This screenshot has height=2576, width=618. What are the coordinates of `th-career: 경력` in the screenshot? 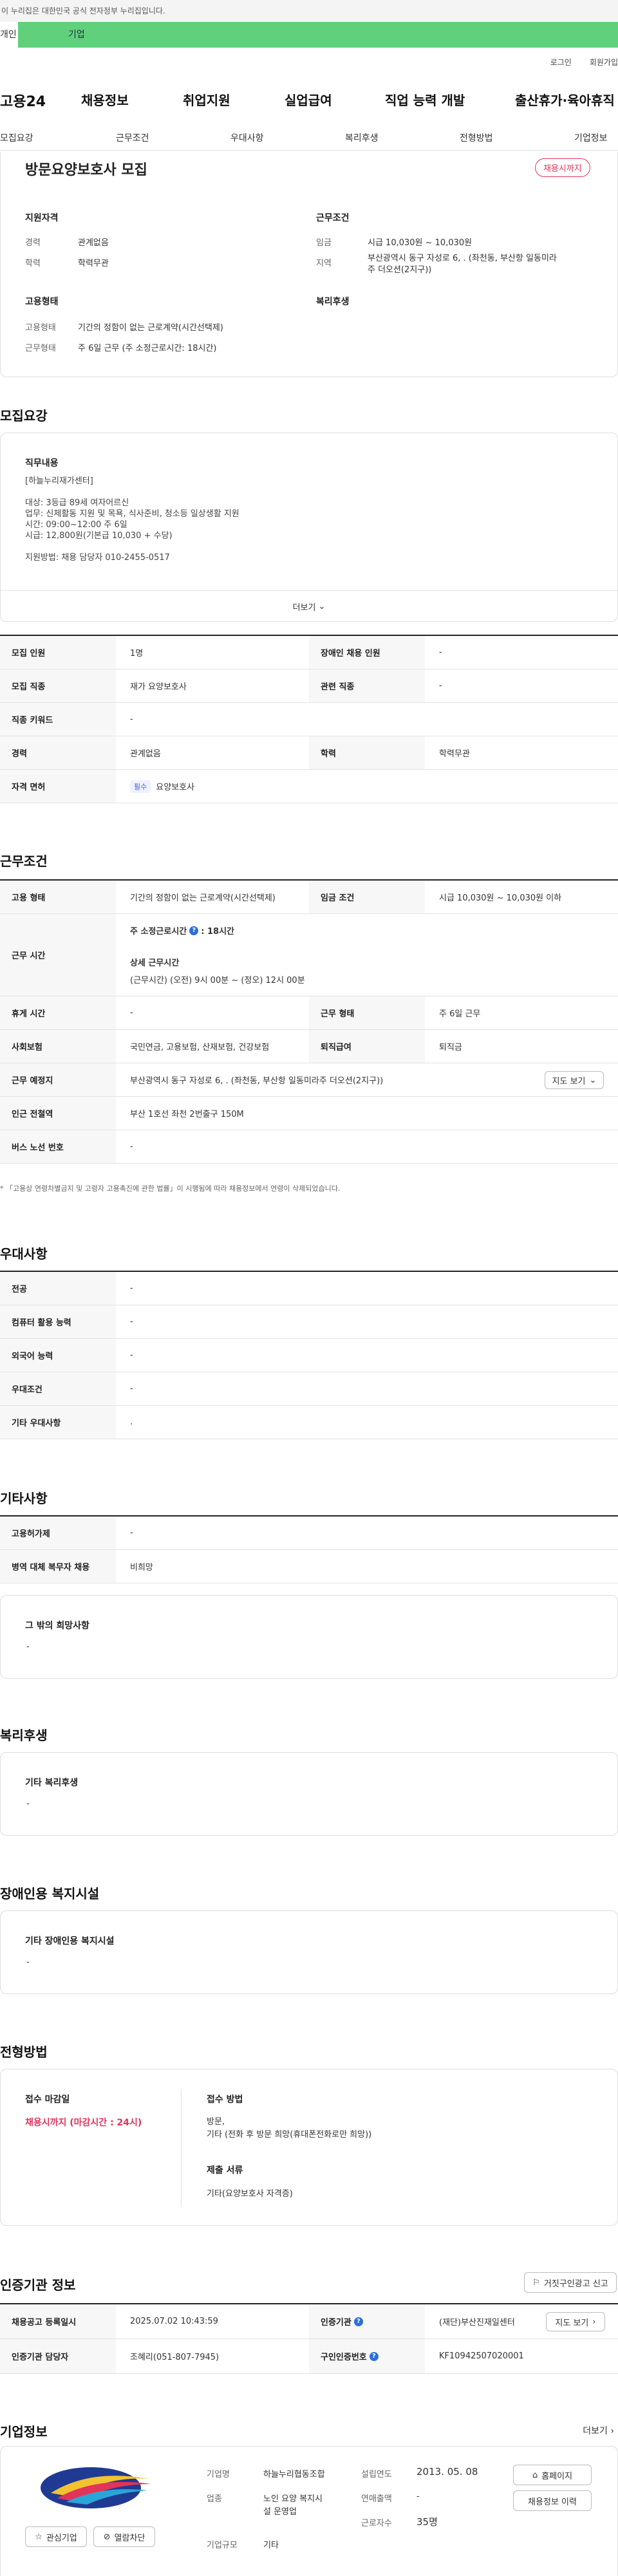 It's located at (58, 752).